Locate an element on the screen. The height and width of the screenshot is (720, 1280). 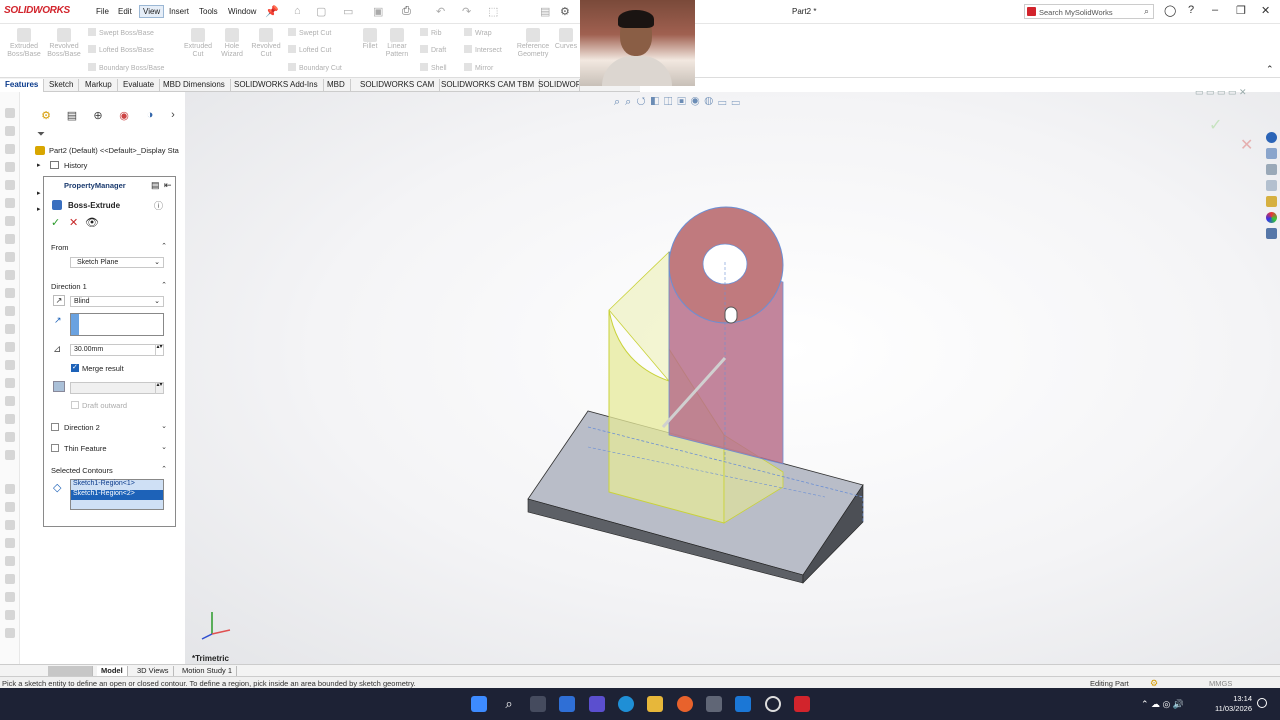
options-gear-icon: ⚙ is located at coordinates (565, 11).